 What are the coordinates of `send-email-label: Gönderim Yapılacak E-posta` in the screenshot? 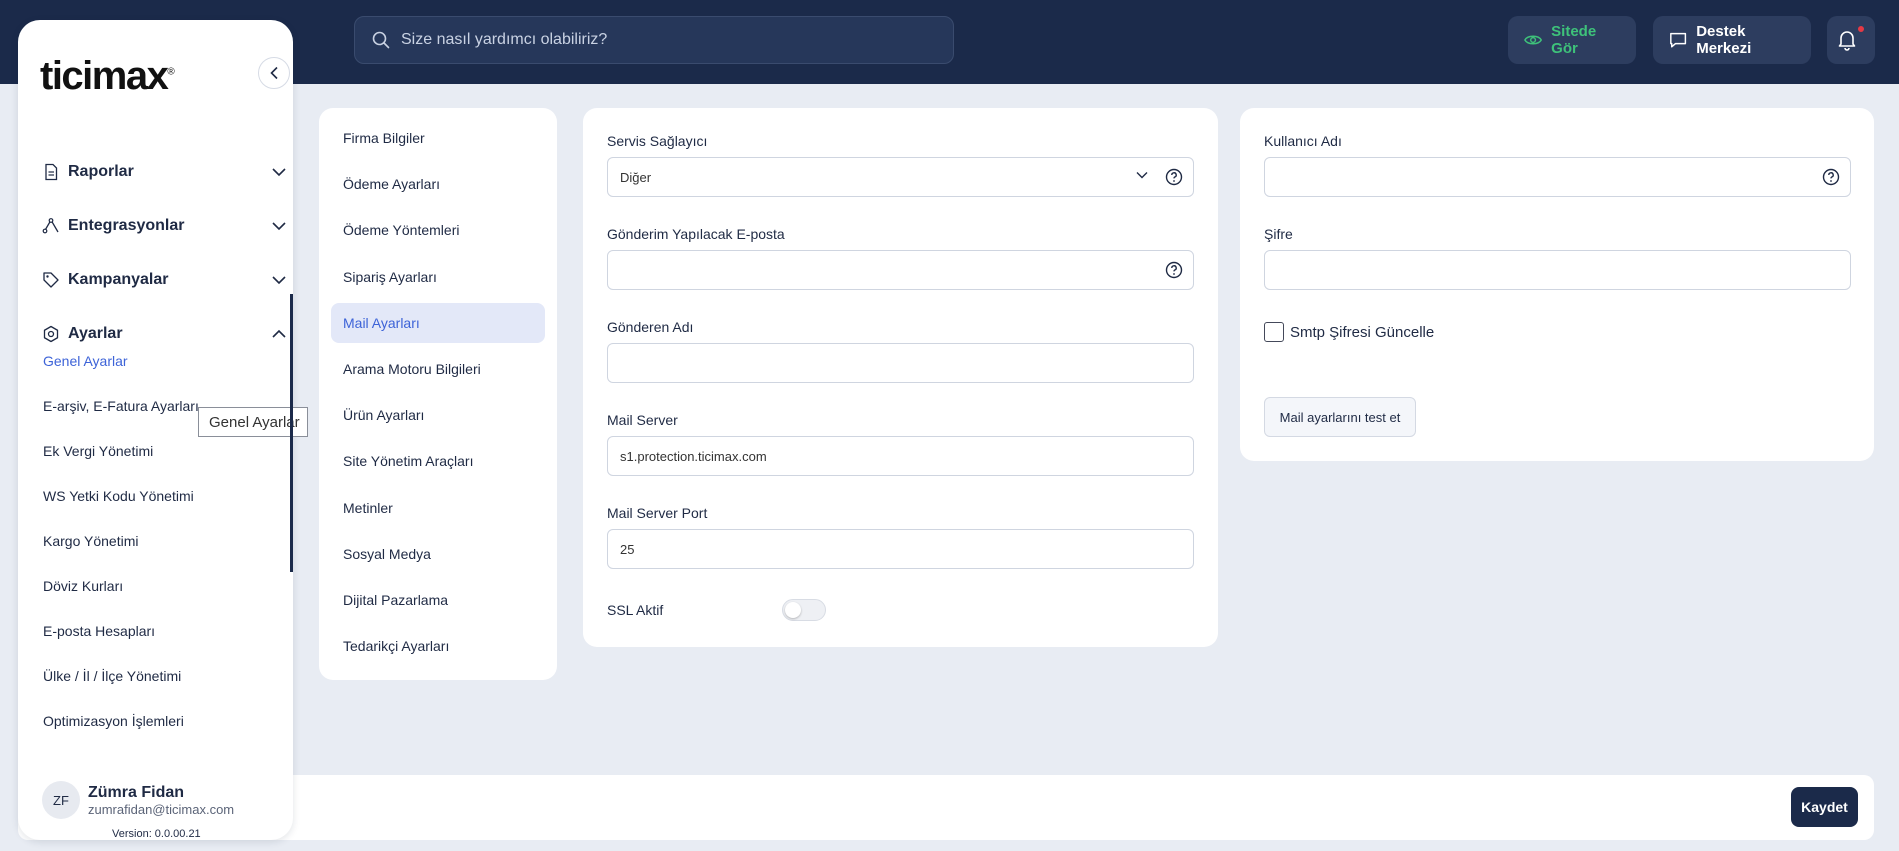 It's located at (696, 234).